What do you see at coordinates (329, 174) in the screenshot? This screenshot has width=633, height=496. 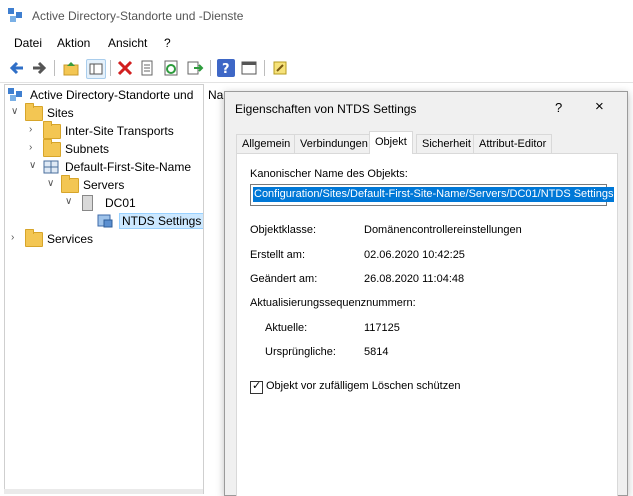 I see `canonical-name-label: Kanonischer Name des Objekts:` at bounding box center [329, 174].